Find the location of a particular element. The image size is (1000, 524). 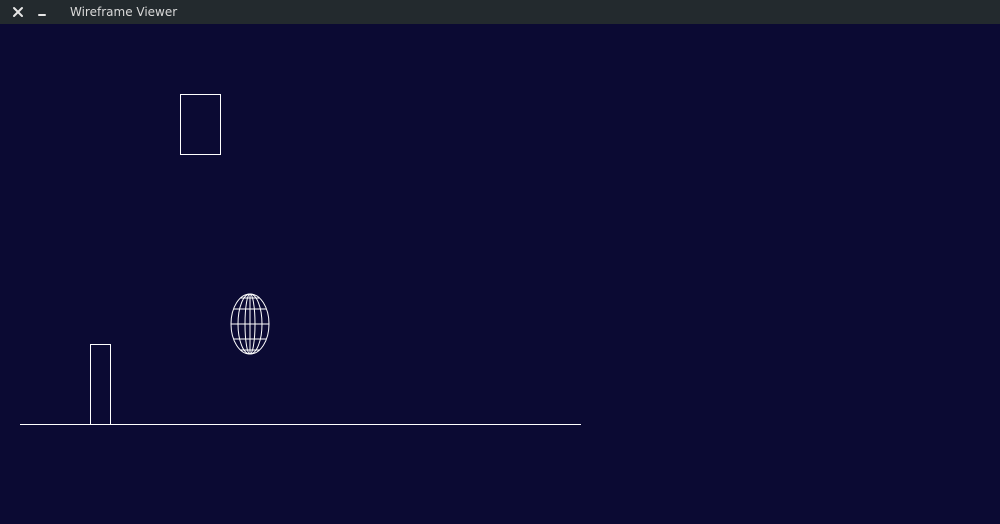

title-bar: Wireframe Viewer is located at coordinates (500, 12).